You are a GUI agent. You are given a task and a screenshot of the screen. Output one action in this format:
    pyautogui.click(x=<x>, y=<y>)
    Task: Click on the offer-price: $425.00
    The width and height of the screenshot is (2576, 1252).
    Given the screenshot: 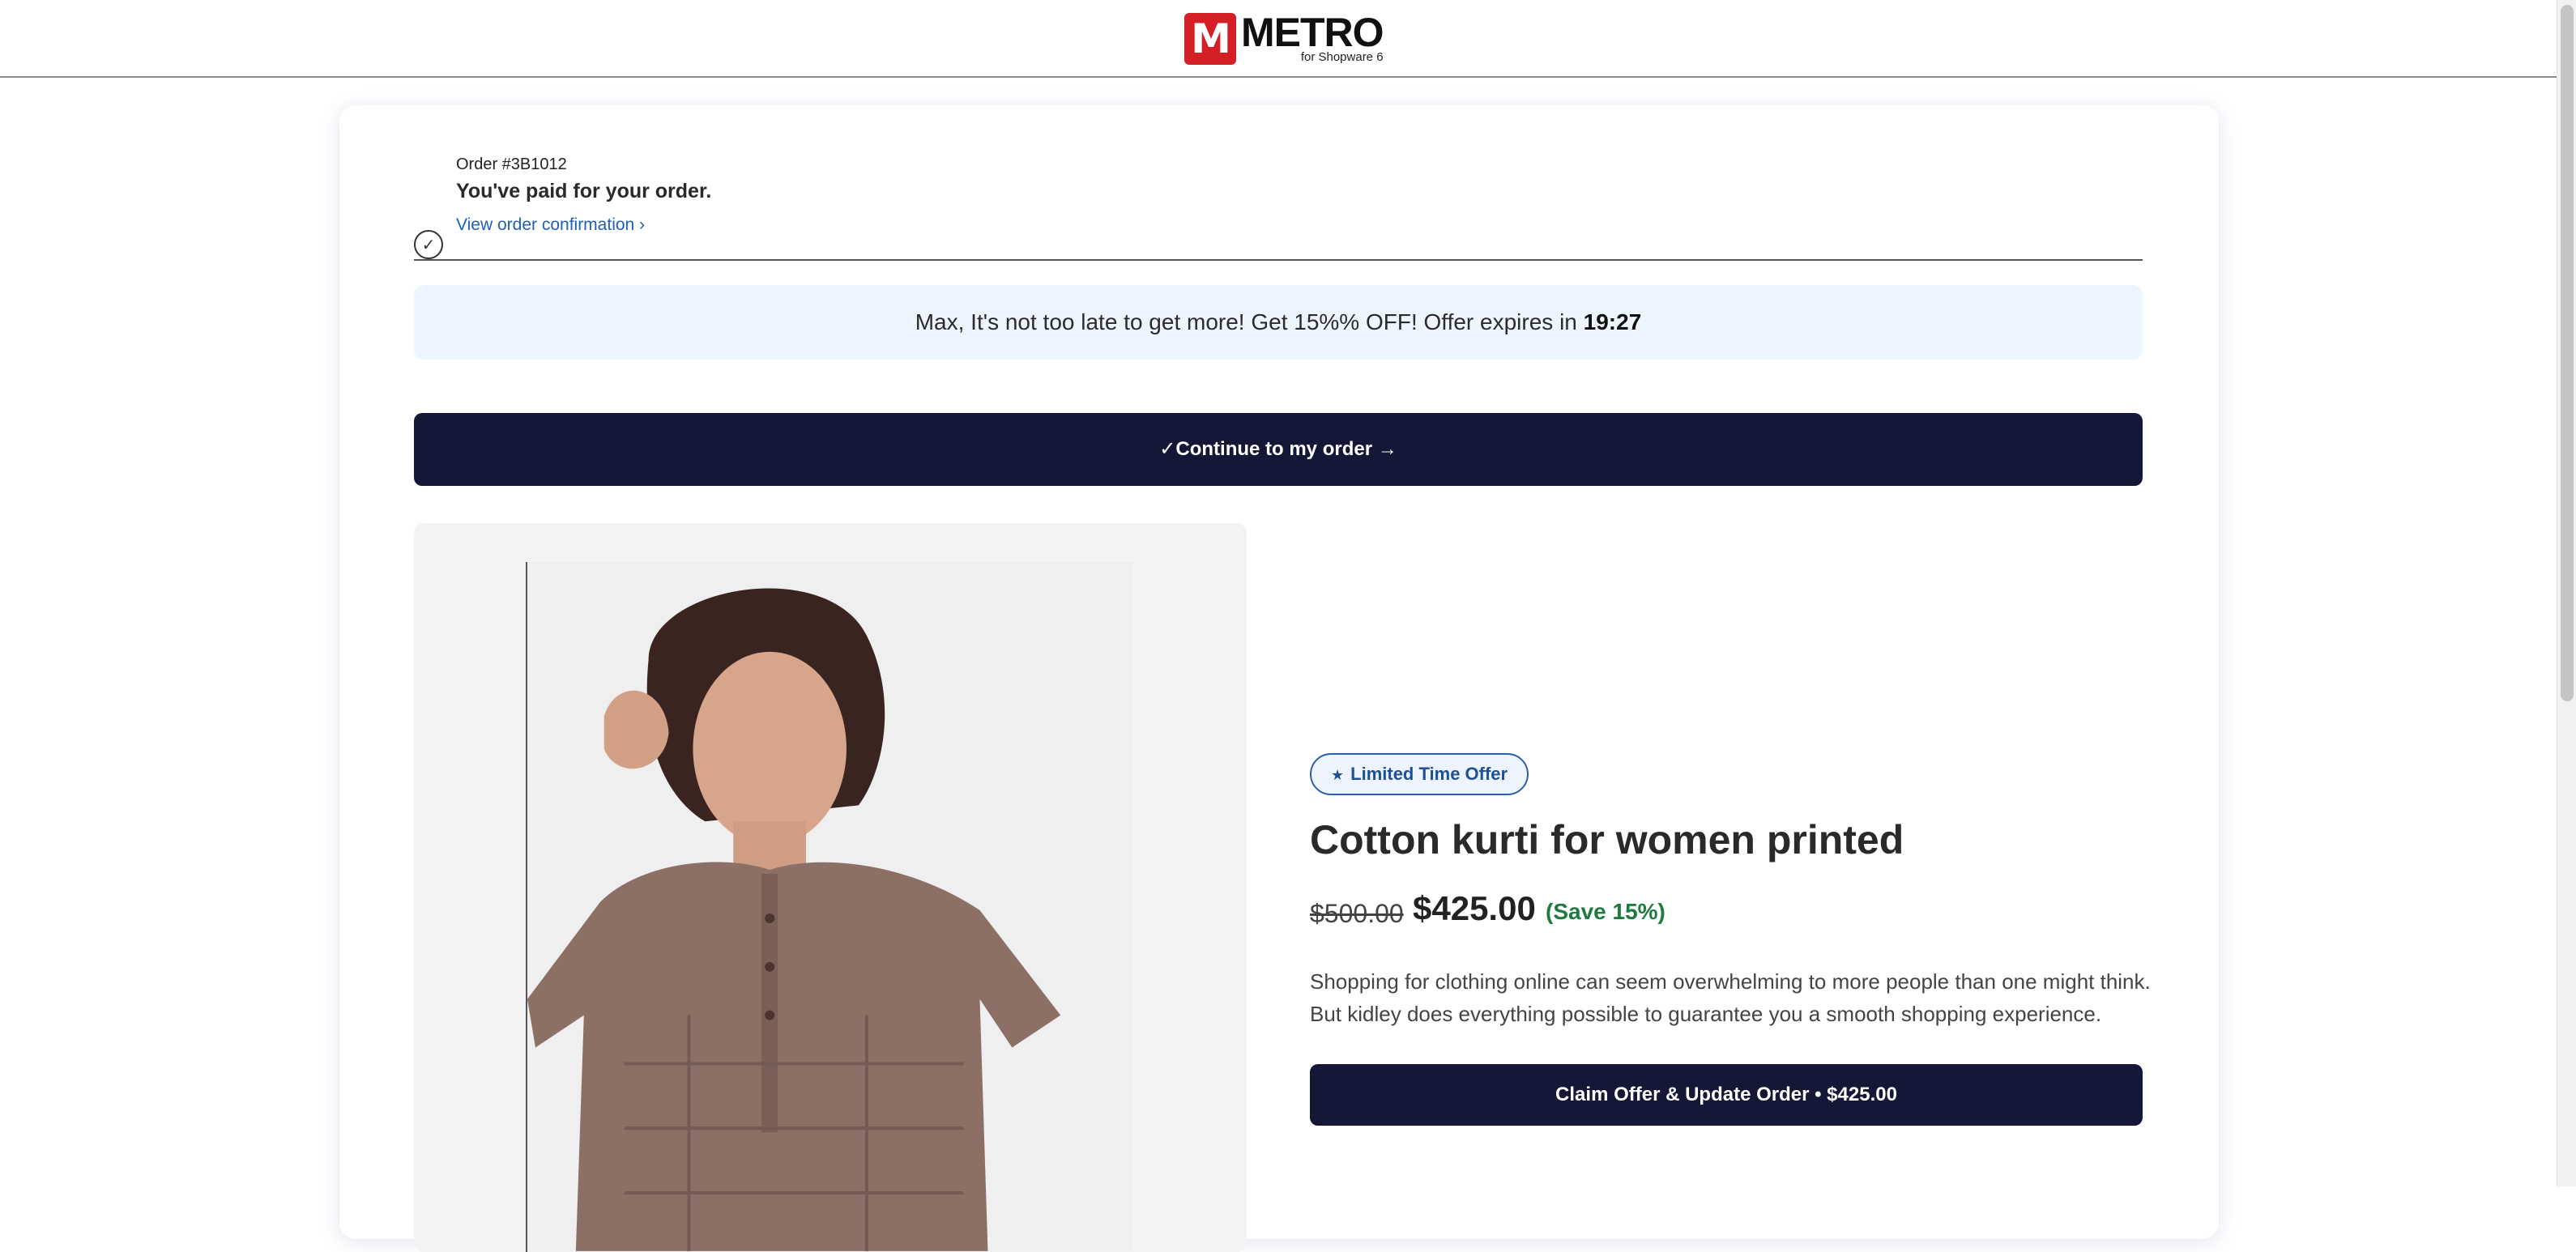 What is the action you would take?
    pyautogui.click(x=1474, y=908)
    